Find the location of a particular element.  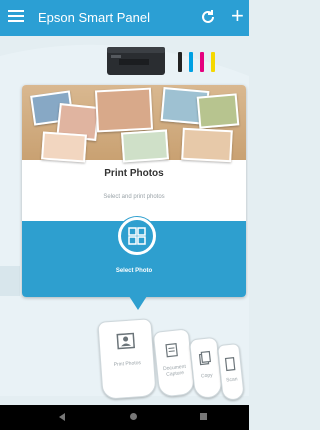

card-pointer is located at coordinates (138, 303).